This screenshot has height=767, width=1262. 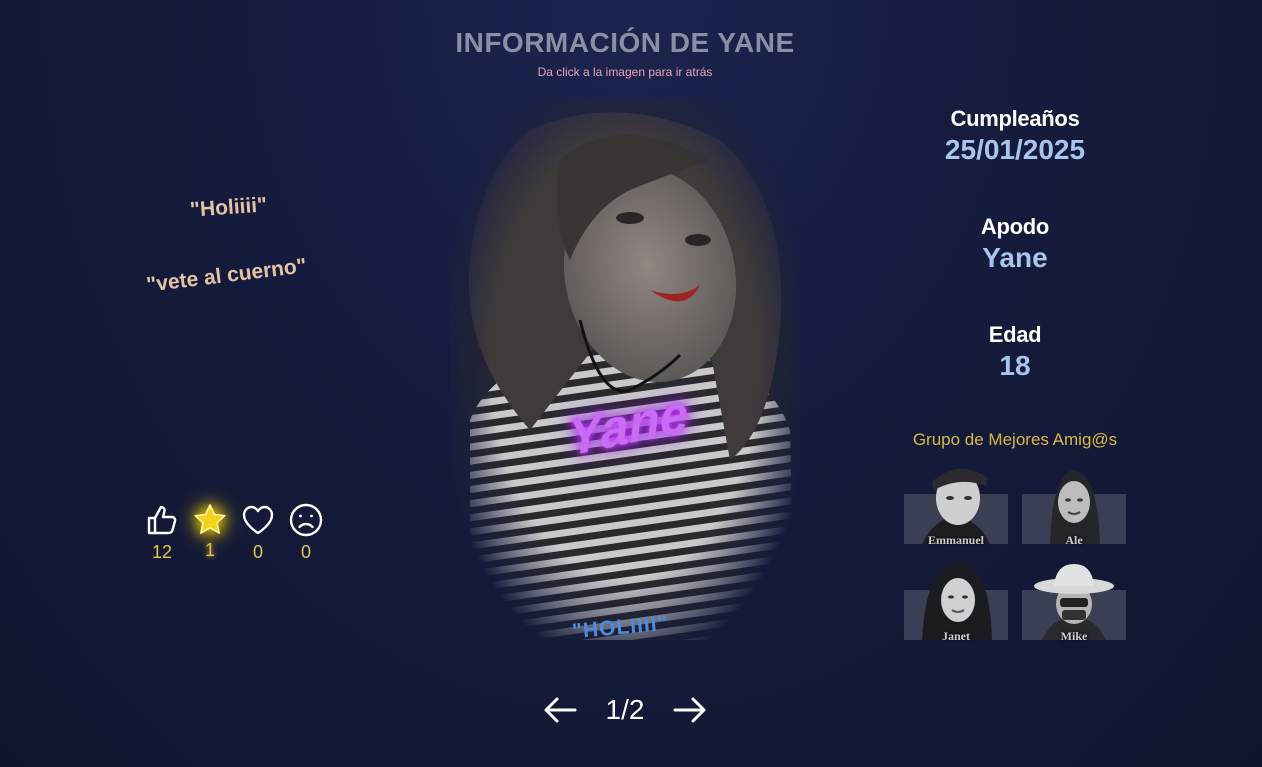 I want to click on age-label: Edad, so click(x=1015, y=334).